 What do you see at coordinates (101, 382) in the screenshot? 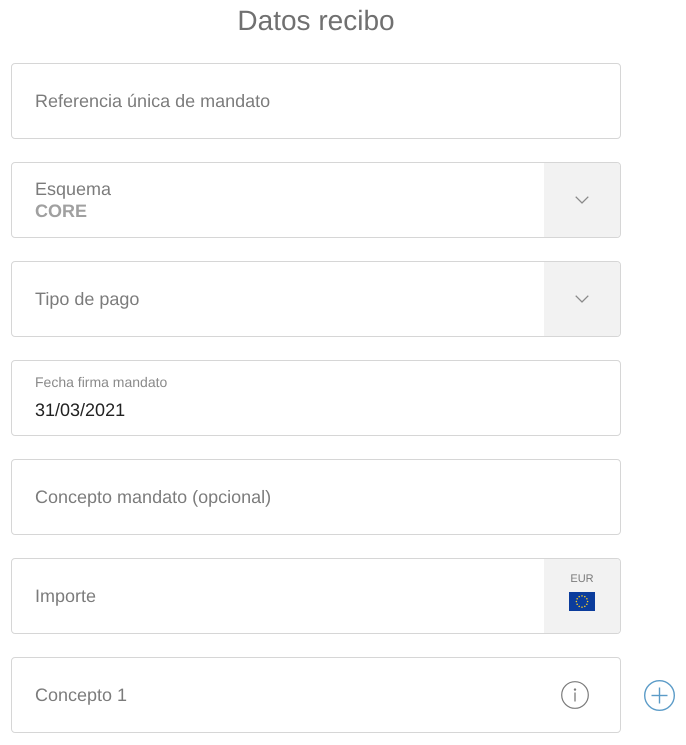
I see `field-label: Fecha firma mandato` at bounding box center [101, 382].